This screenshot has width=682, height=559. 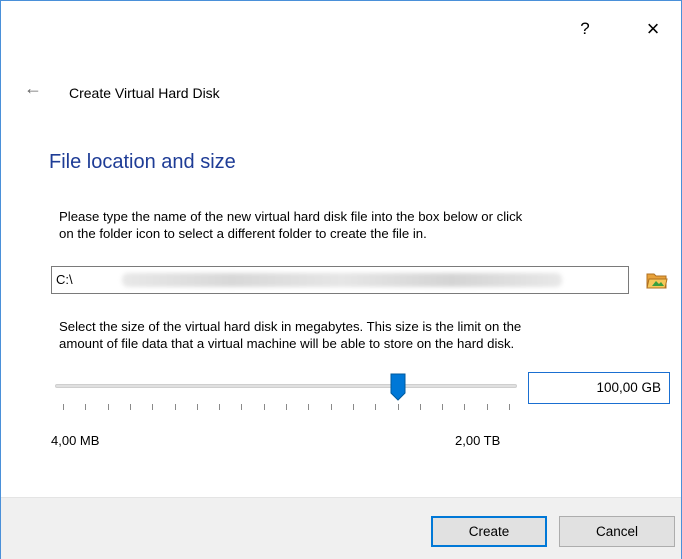 What do you see at coordinates (657, 280) in the screenshot?
I see `folder-icon` at bounding box center [657, 280].